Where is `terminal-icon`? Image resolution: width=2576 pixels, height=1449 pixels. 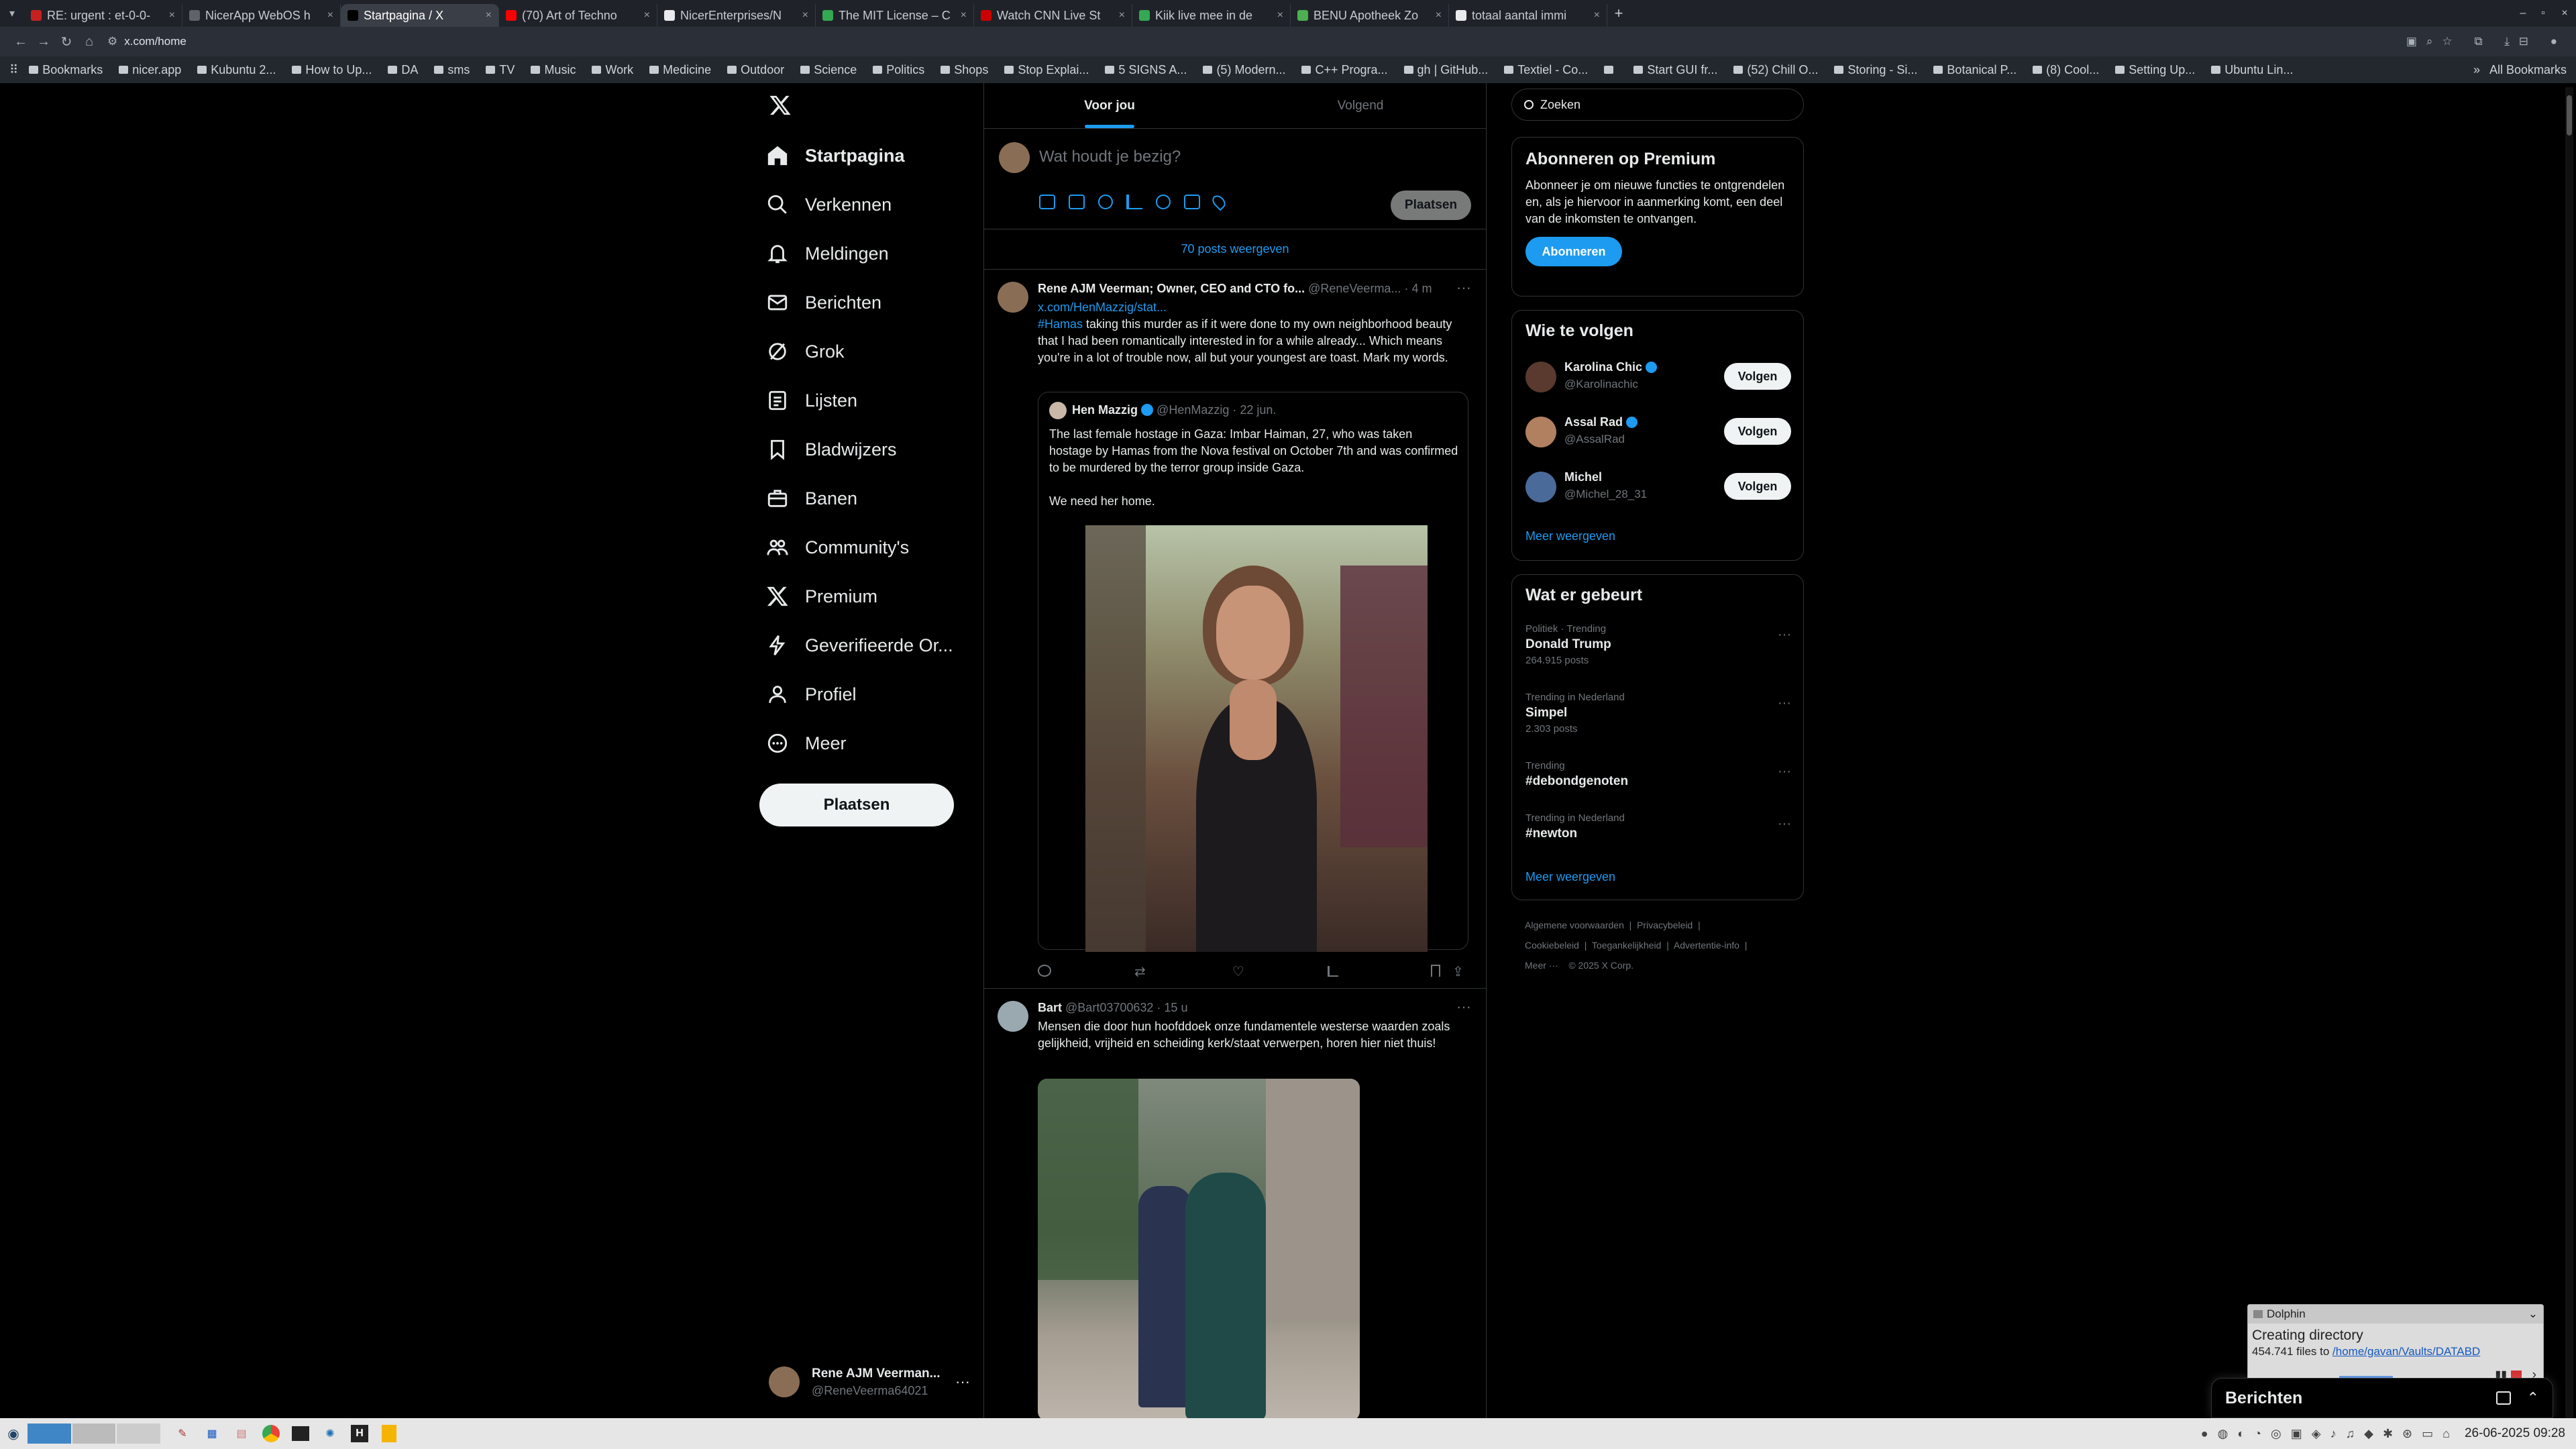 terminal-icon is located at coordinates (300, 1433).